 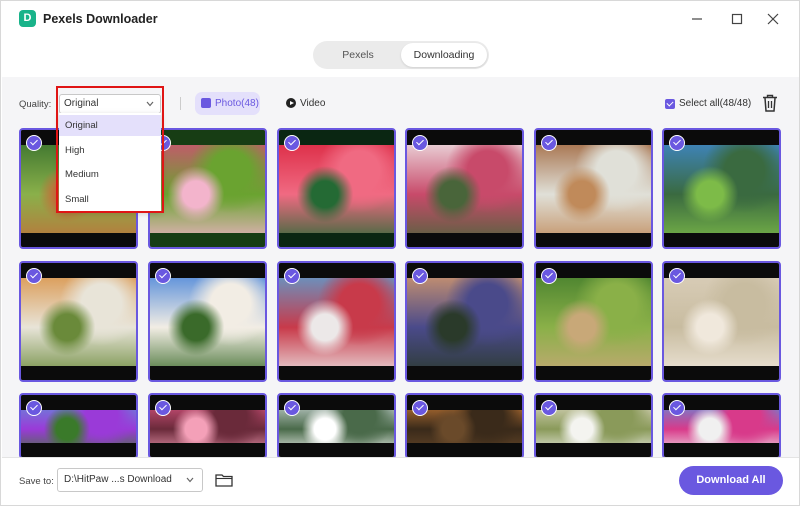 I want to click on tab-downloading: Downloading, so click(x=444, y=55).